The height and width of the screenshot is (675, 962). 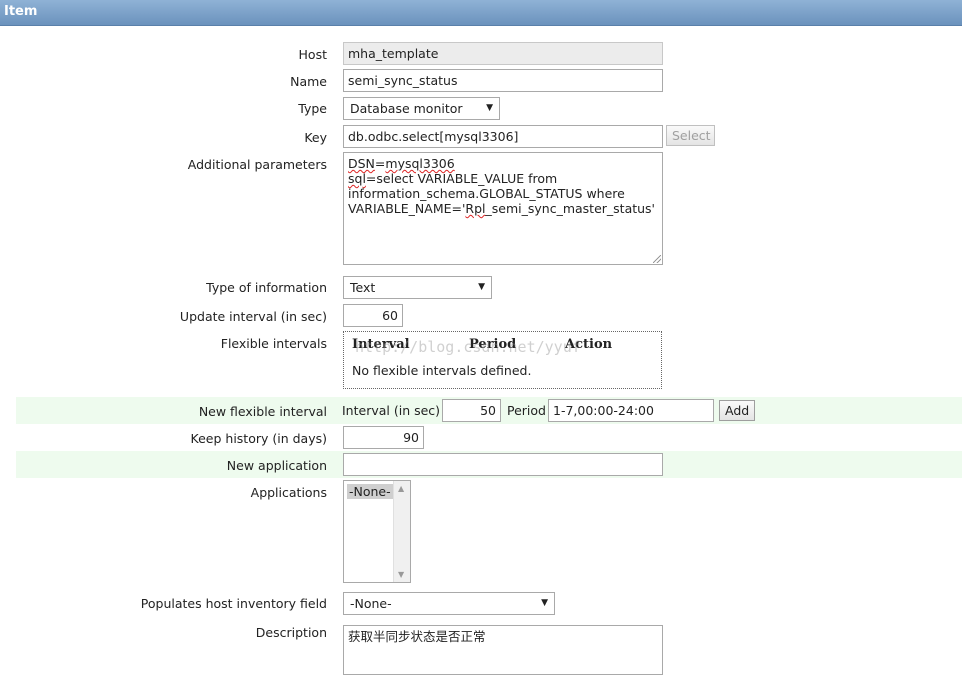 I want to click on type-of-info-select: Text ▼, so click(x=417, y=287).